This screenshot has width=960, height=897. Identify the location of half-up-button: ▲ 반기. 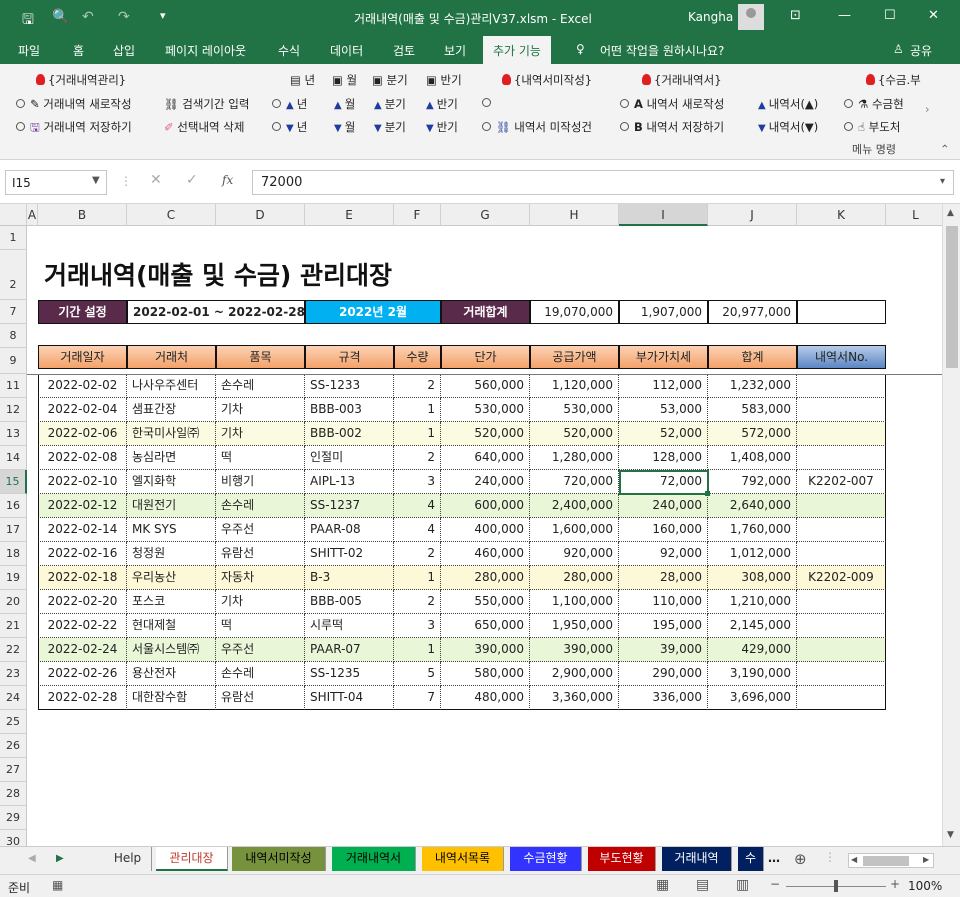
(442, 104).